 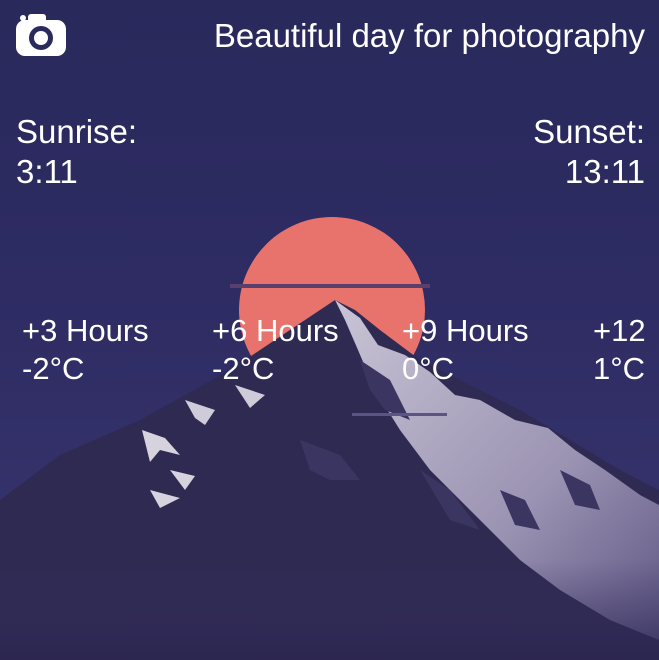 What do you see at coordinates (47, 171) in the screenshot?
I see `sunrise-time: 3:11` at bounding box center [47, 171].